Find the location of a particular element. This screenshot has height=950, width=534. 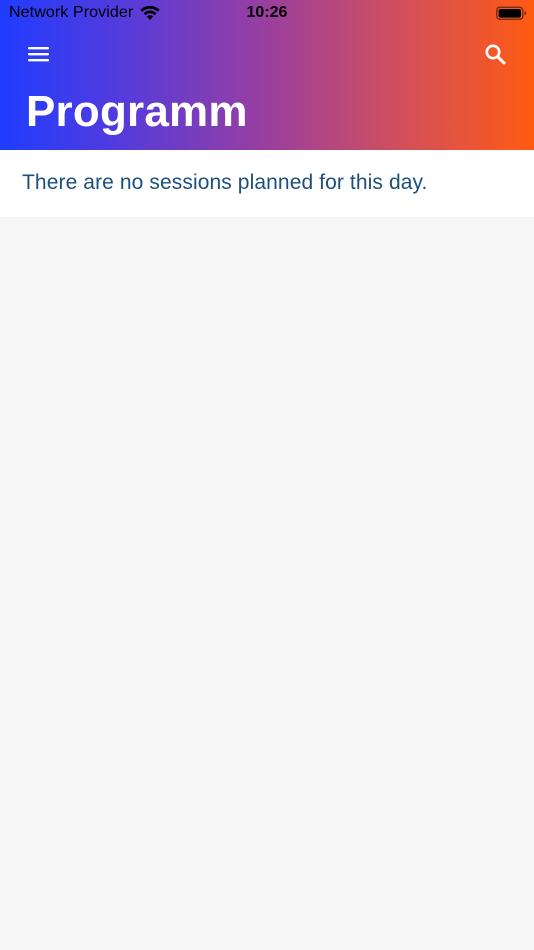

status-time: 10:26 is located at coordinates (267, 12).